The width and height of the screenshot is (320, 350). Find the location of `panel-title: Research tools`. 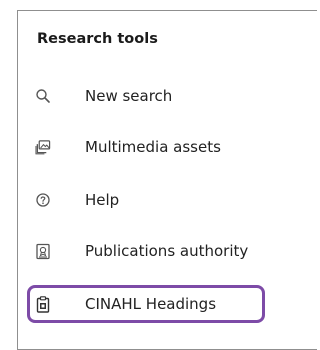

panel-title: Research tools is located at coordinates (97, 39).